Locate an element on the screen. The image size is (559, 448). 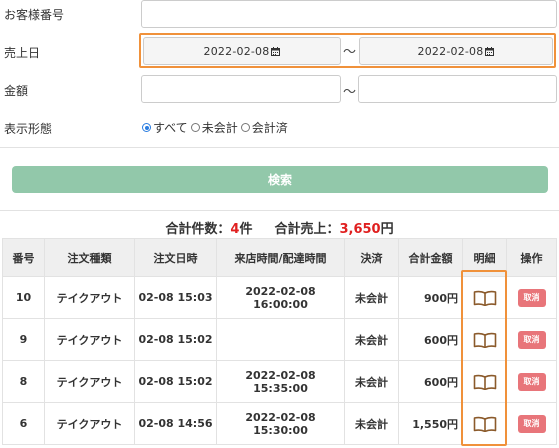
sales-date-to-value: 2022-02-08 is located at coordinates (450, 51).